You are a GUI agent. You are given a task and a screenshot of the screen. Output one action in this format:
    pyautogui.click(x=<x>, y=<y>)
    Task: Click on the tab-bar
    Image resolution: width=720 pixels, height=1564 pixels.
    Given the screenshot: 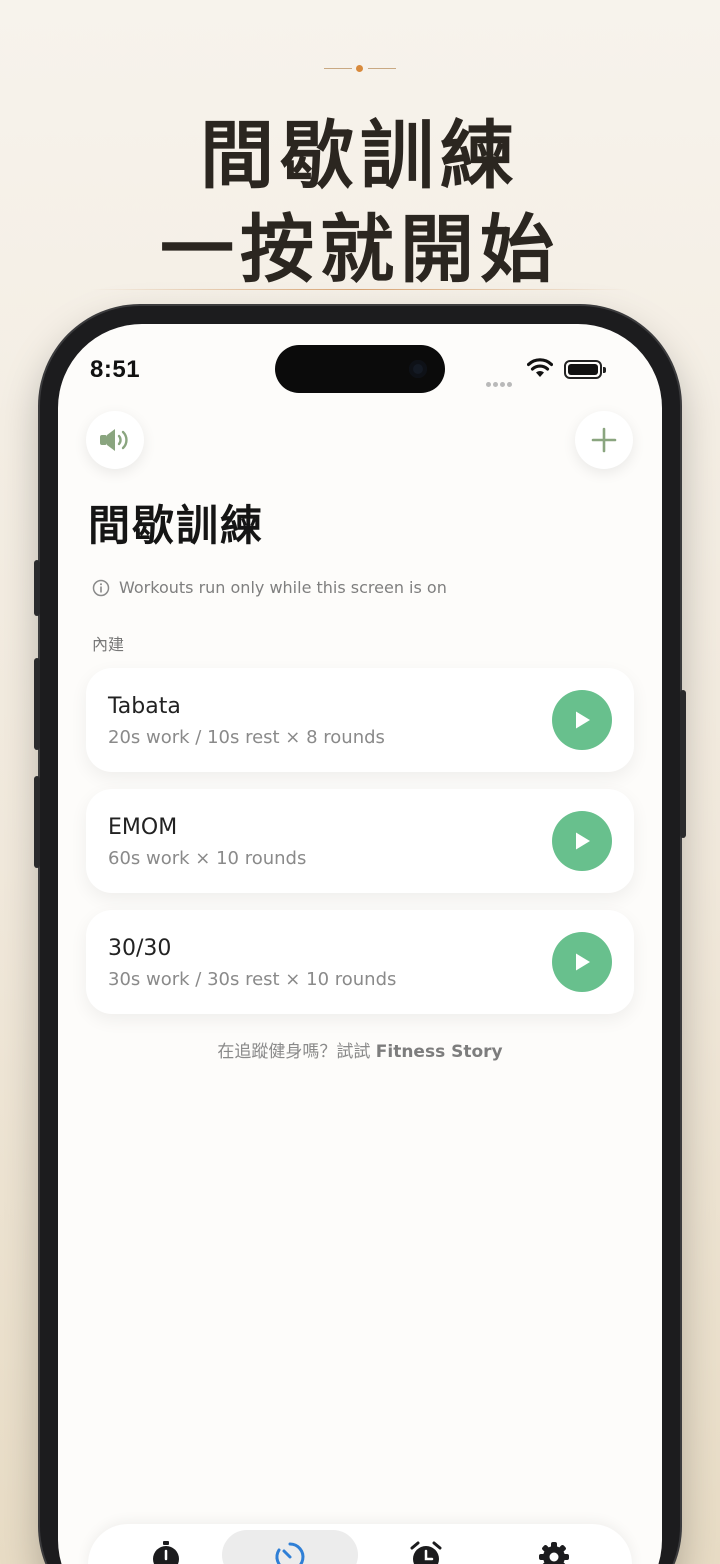 What is the action you would take?
    pyautogui.click(x=360, y=1544)
    